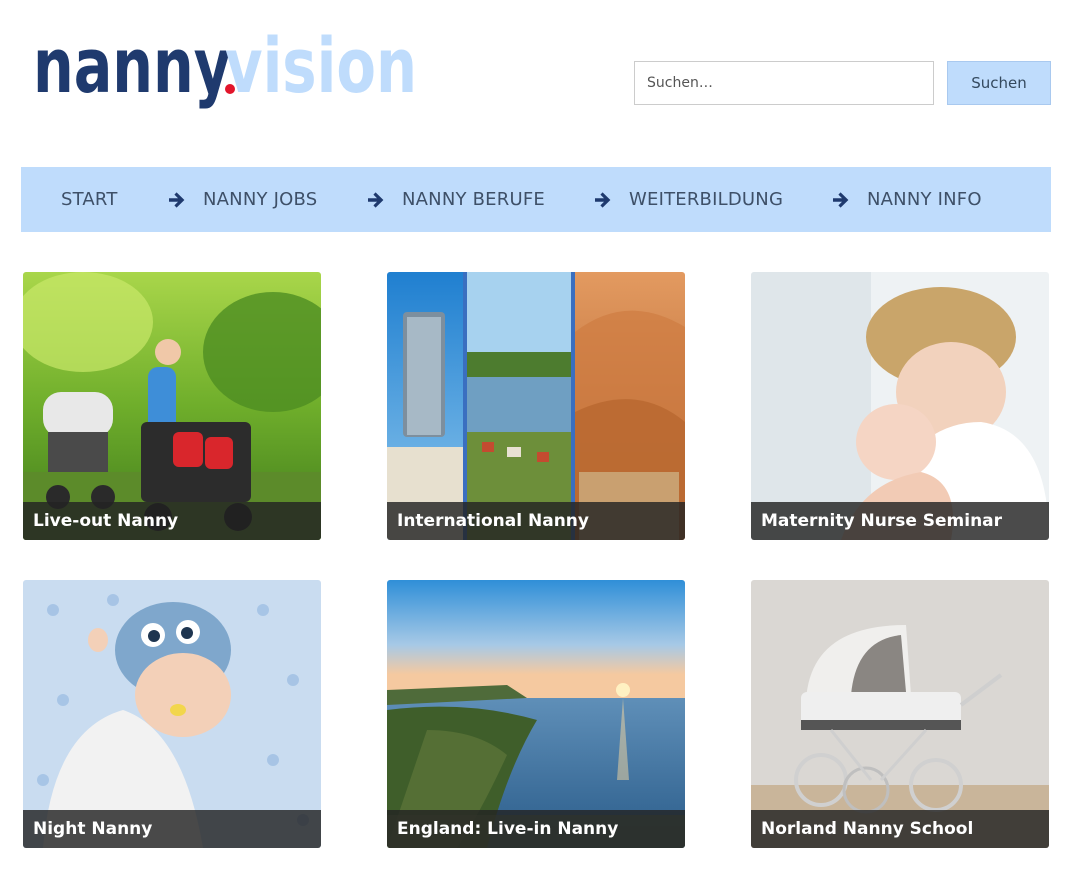 The height and width of the screenshot is (871, 1076). What do you see at coordinates (230, 89) in the screenshot?
I see `logo-red-dot` at bounding box center [230, 89].